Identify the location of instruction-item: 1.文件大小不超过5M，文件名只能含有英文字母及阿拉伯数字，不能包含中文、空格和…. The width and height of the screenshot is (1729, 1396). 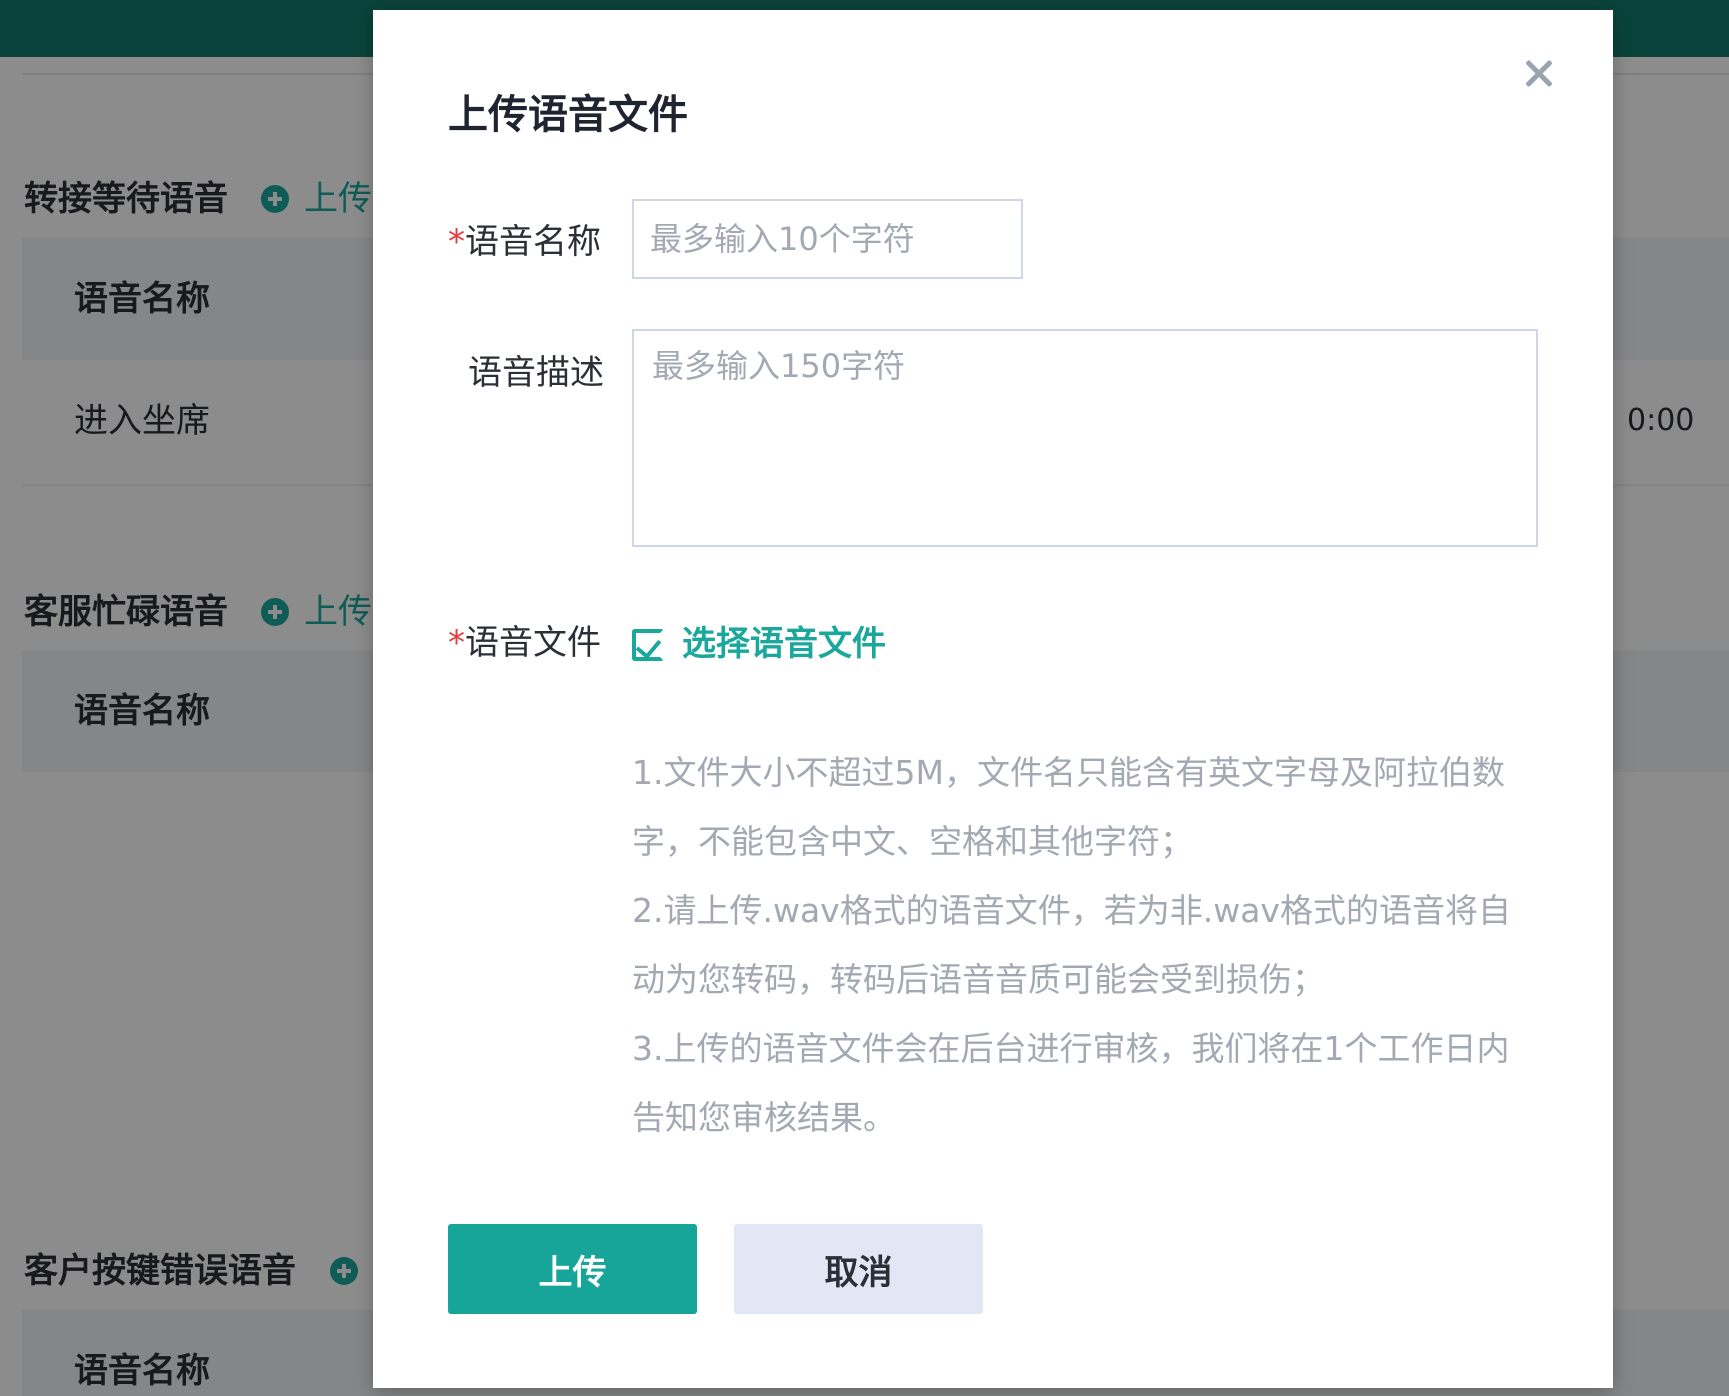
(1068, 807).